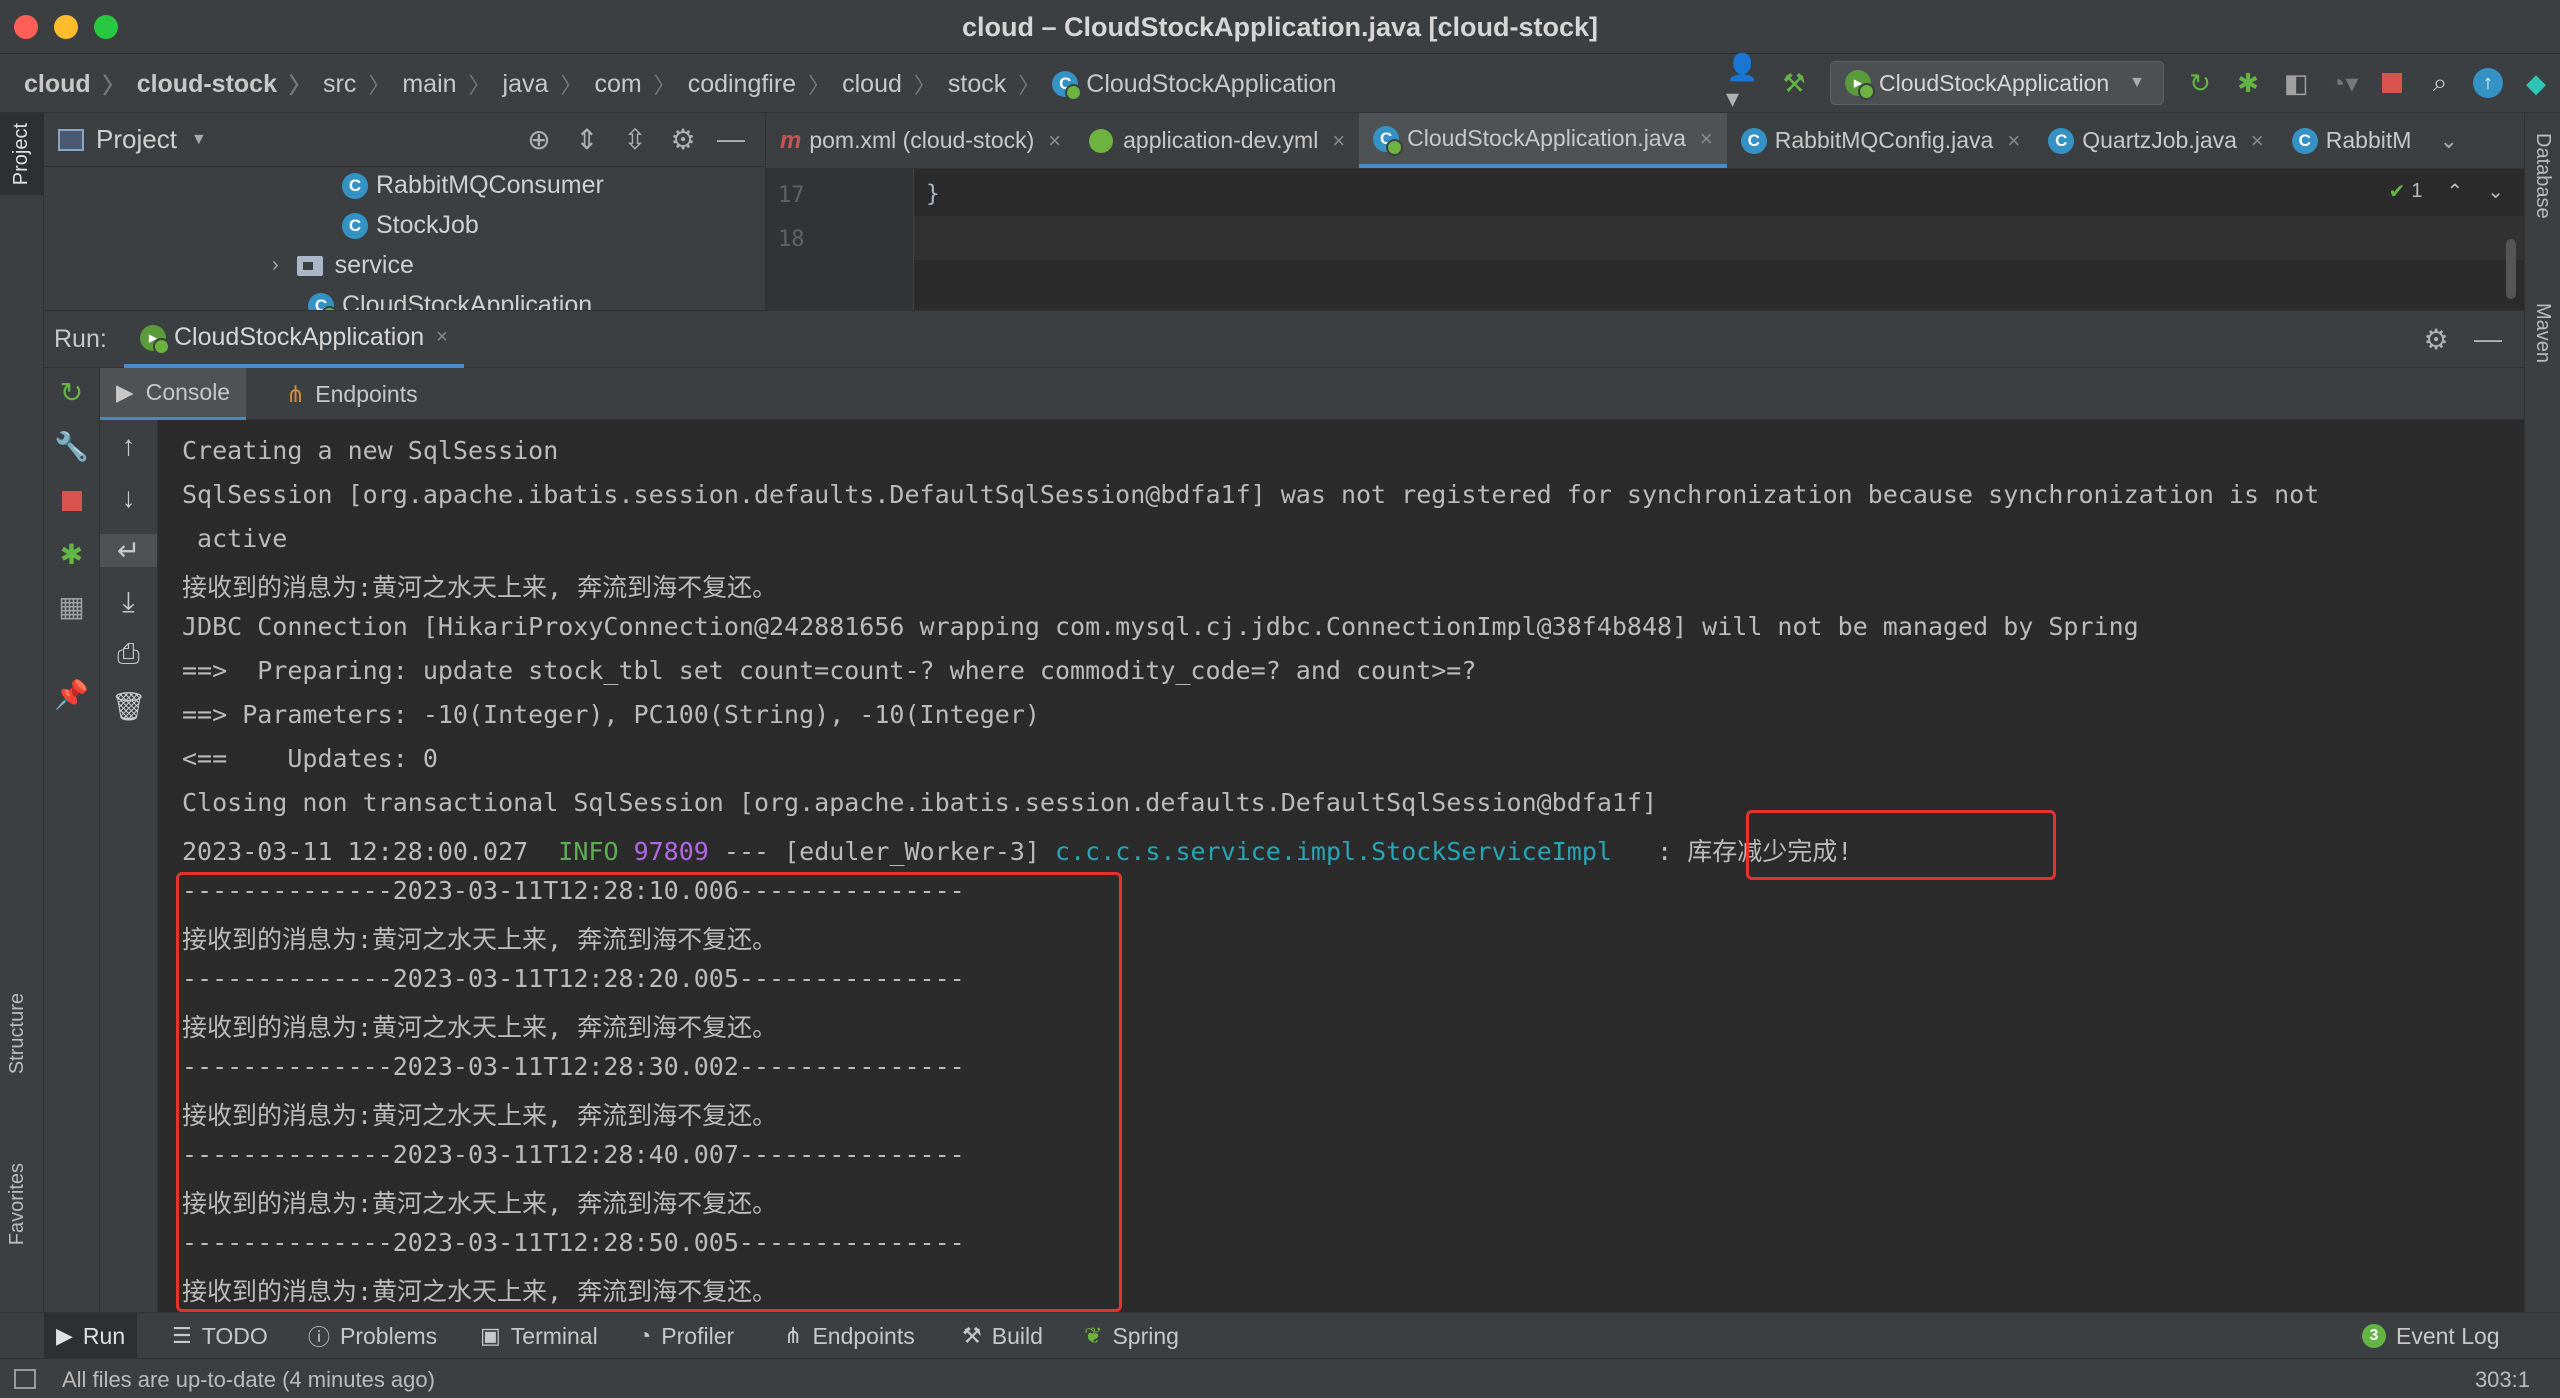 The width and height of the screenshot is (2560, 1398). Describe the element at coordinates (372, 1336) in the screenshot. I see `problems-tool-button: ⓘ Problems` at that location.